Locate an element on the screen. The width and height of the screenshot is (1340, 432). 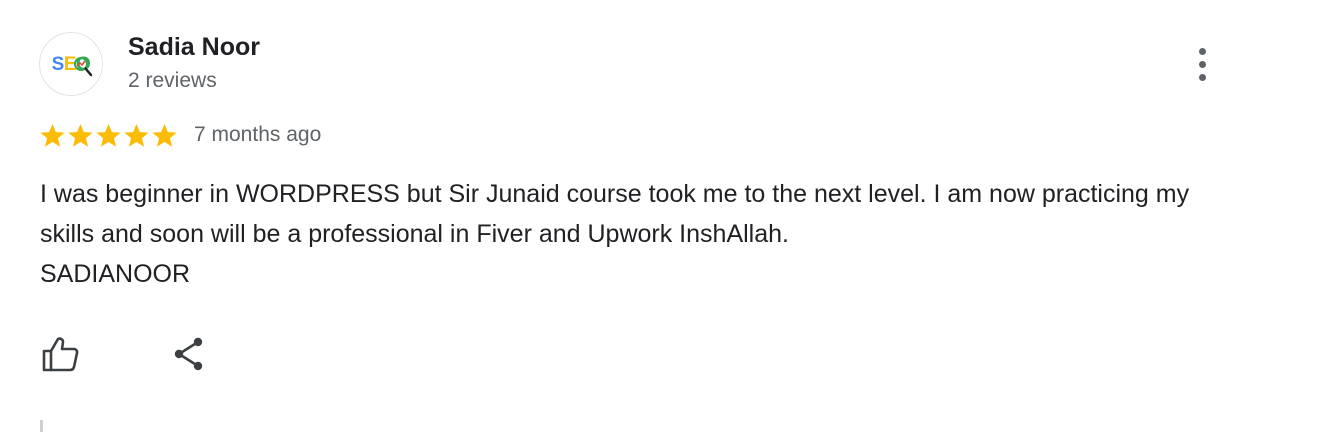
share-icon is located at coordinates (188, 354).